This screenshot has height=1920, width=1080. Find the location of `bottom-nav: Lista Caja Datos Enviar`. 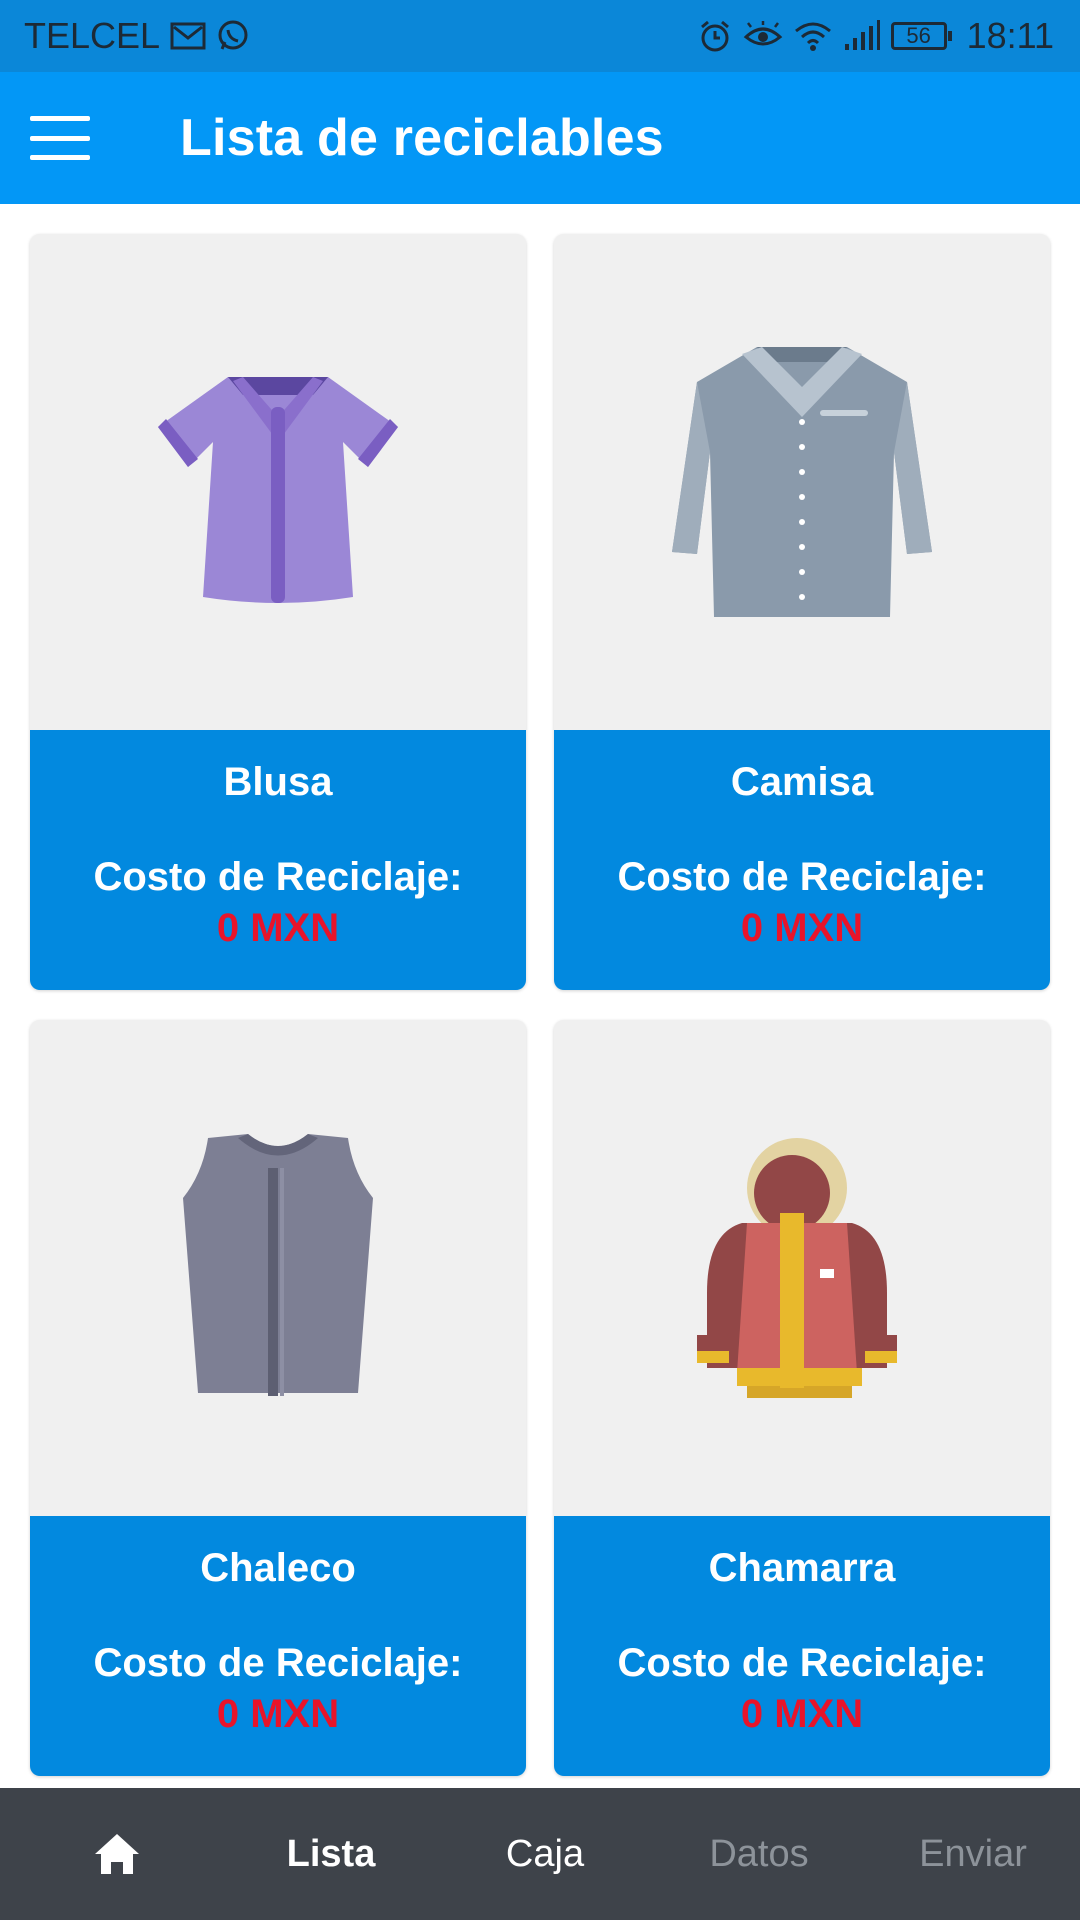

bottom-nav: Lista Caja Datos Enviar is located at coordinates (540, 1854).